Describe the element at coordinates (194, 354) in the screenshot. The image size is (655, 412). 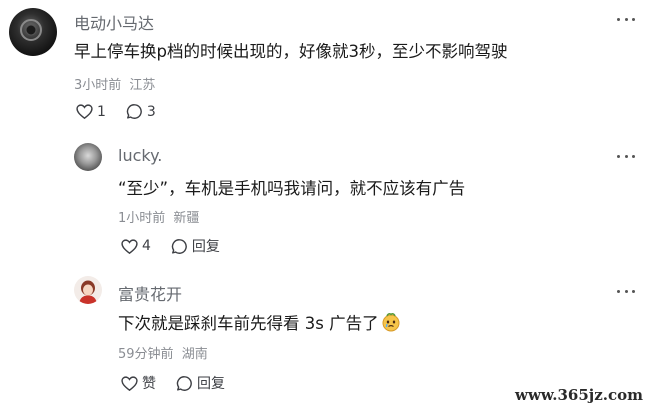
I see `location: 湖南` at that location.